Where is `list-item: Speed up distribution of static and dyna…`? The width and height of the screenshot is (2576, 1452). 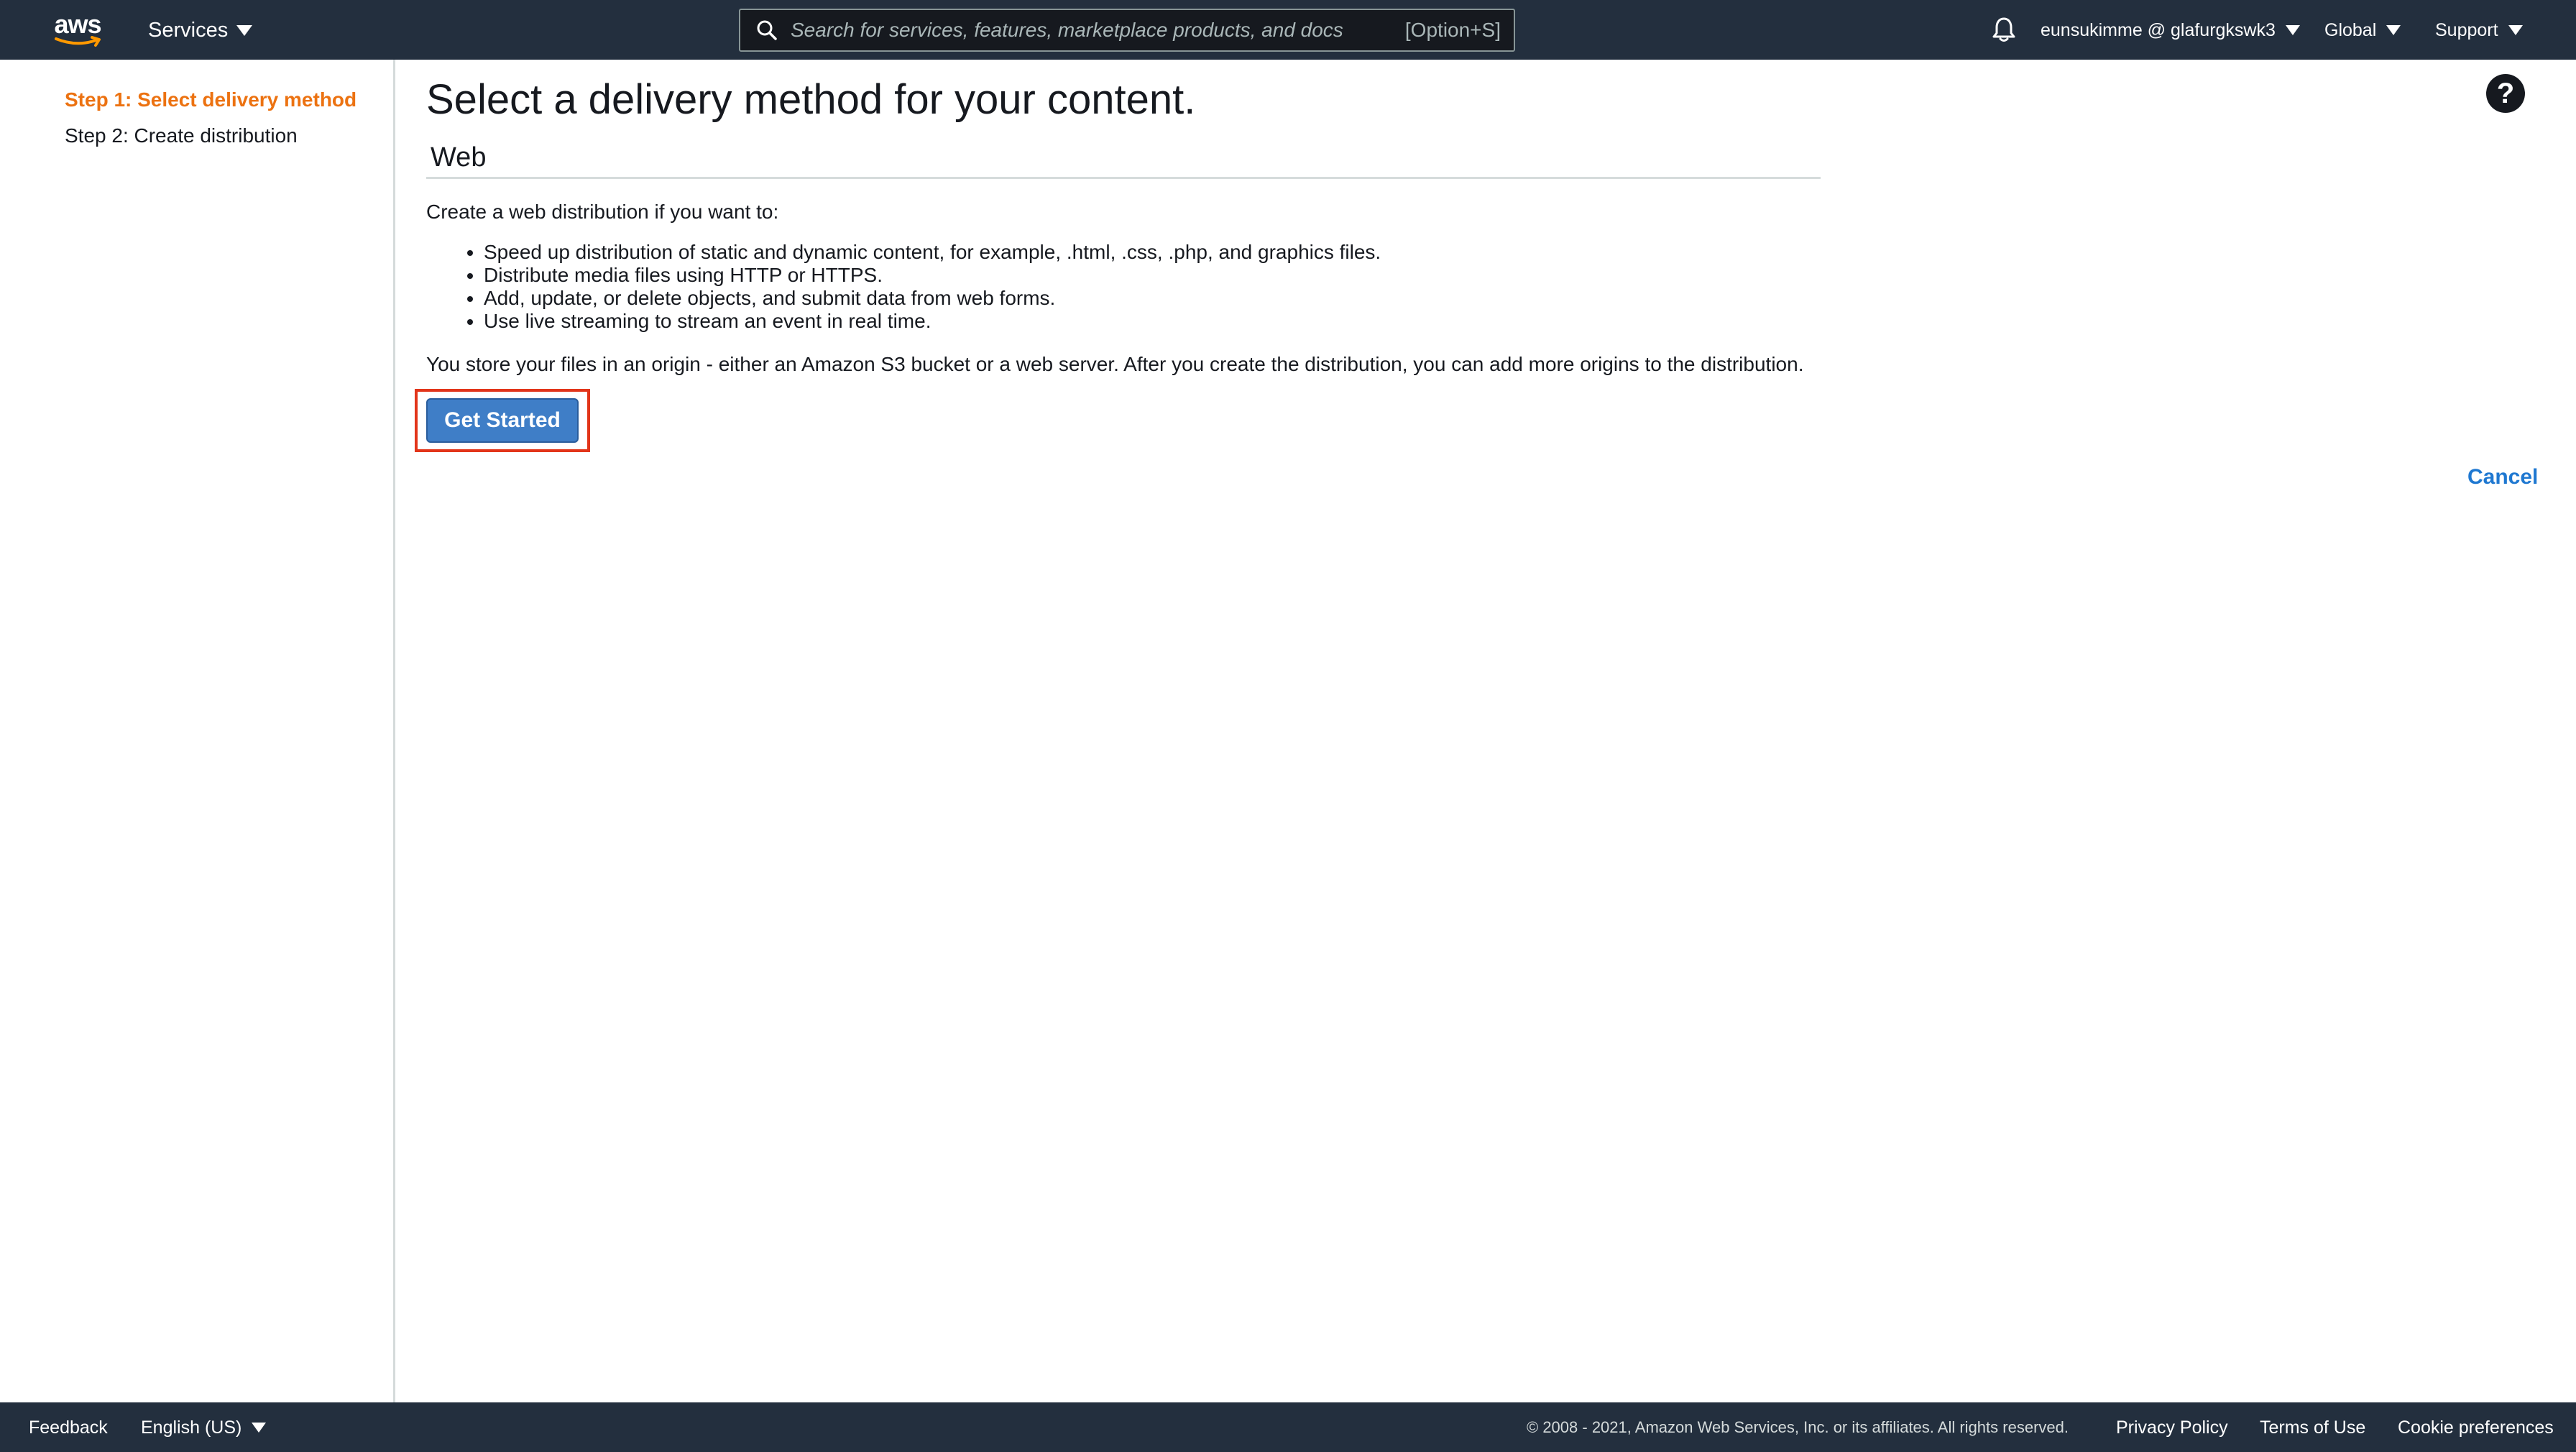
list-item: Speed up distribution of static and dyna… is located at coordinates (932, 252).